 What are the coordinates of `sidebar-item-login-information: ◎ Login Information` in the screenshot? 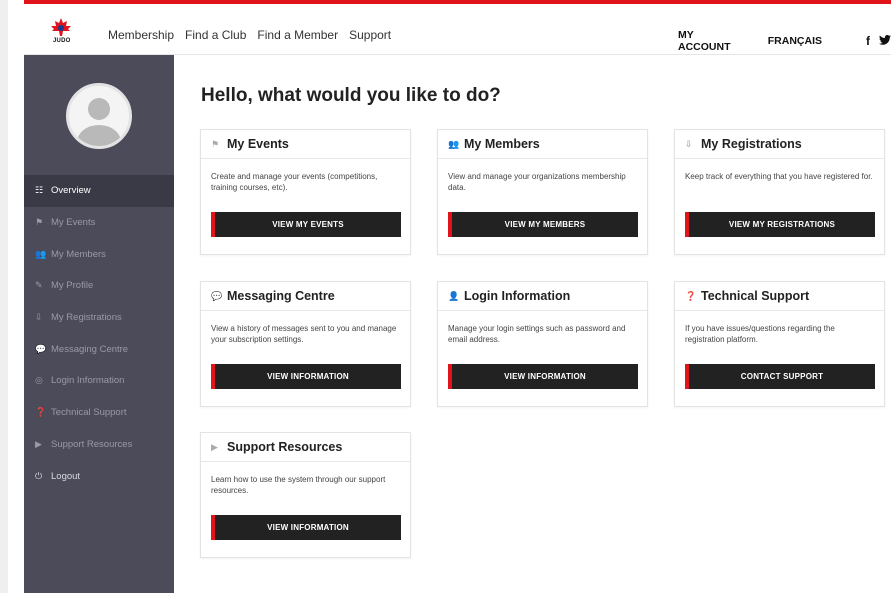 It's located at (99, 381).